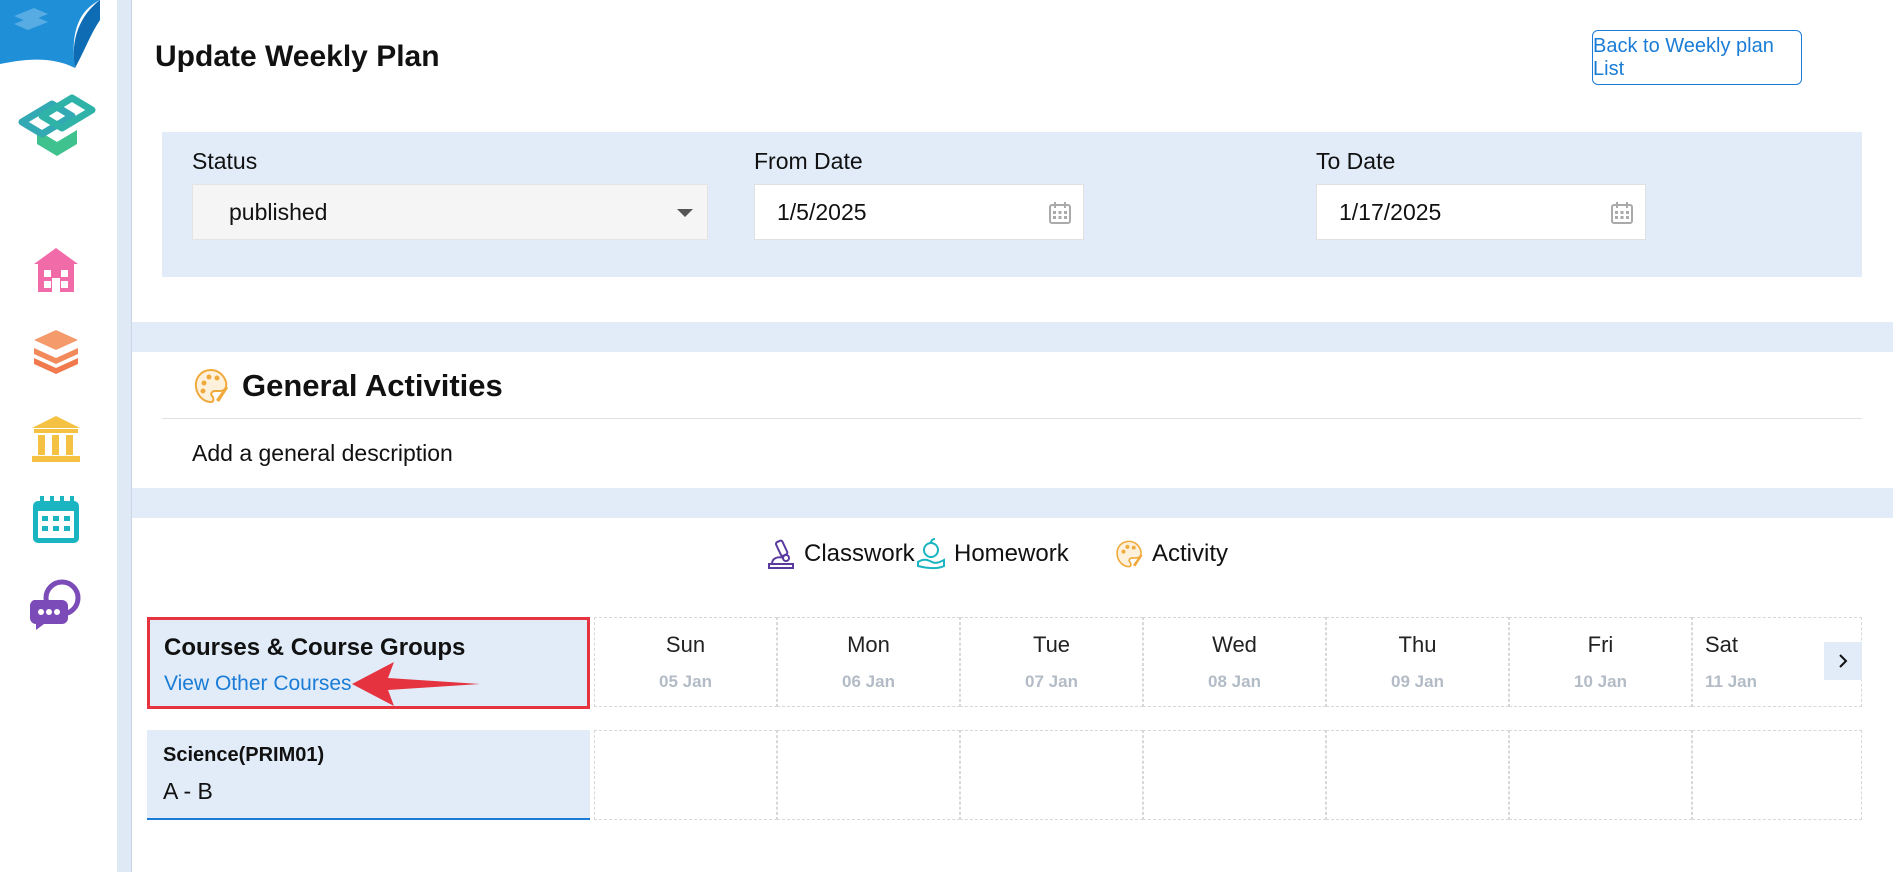 The height and width of the screenshot is (872, 1893). I want to click on day-name: Sat, so click(1722, 644).